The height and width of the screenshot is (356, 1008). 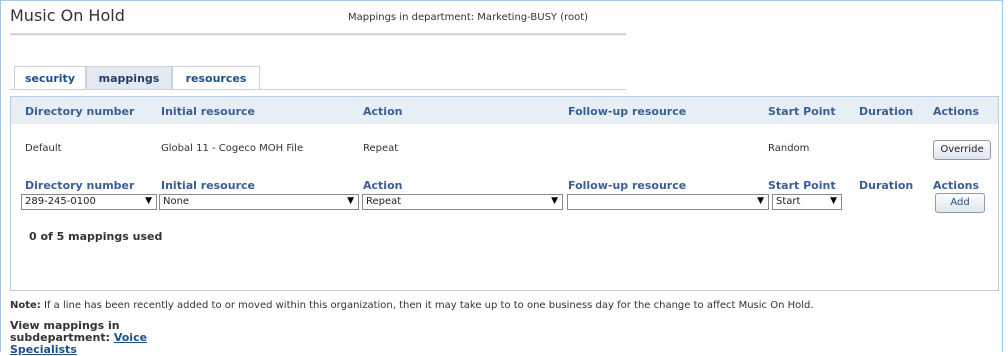 What do you see at coordinates (80, 111) in the screenshot?
I see `header-directory-number: Directory number` at bounding box center [80, 111].